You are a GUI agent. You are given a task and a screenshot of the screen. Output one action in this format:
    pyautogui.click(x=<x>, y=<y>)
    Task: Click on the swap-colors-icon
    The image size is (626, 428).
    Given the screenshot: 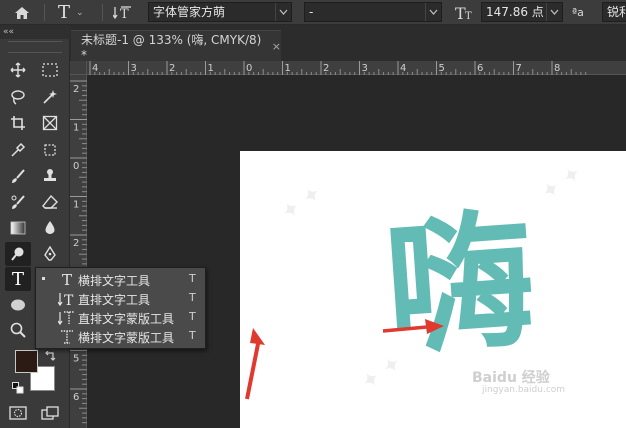 What is the action you would take?
    pyautogui.click(x=50, y=357)
    